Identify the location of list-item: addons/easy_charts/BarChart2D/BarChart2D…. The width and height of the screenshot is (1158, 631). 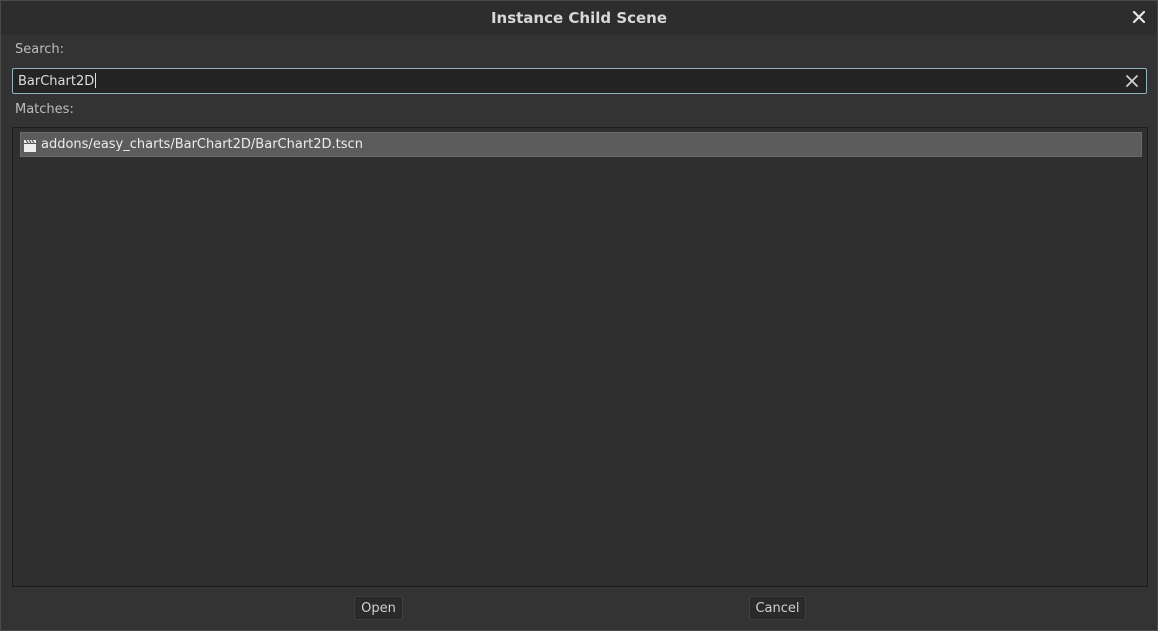
(581, 144).